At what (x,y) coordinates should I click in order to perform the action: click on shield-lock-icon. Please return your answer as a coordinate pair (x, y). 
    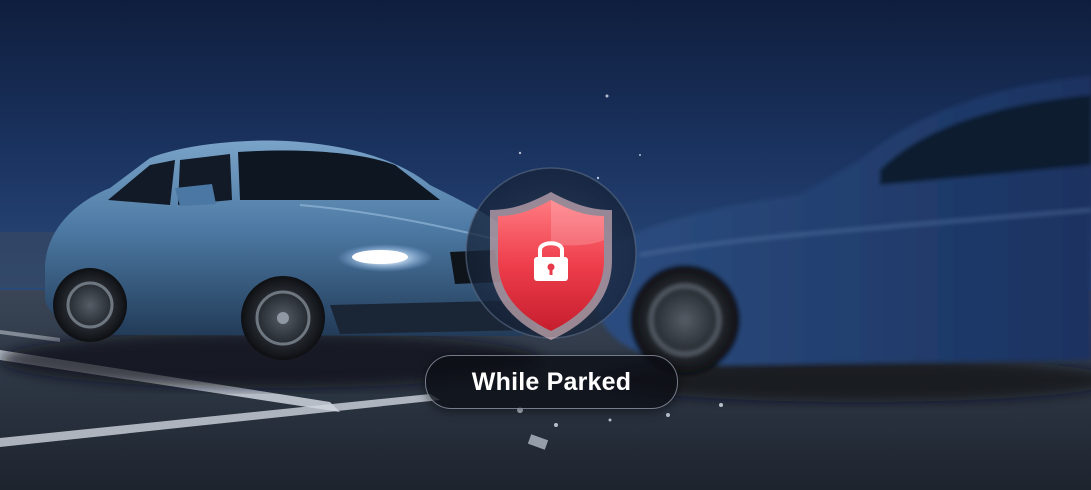
    Looking at the image, I should click on (551, 253).